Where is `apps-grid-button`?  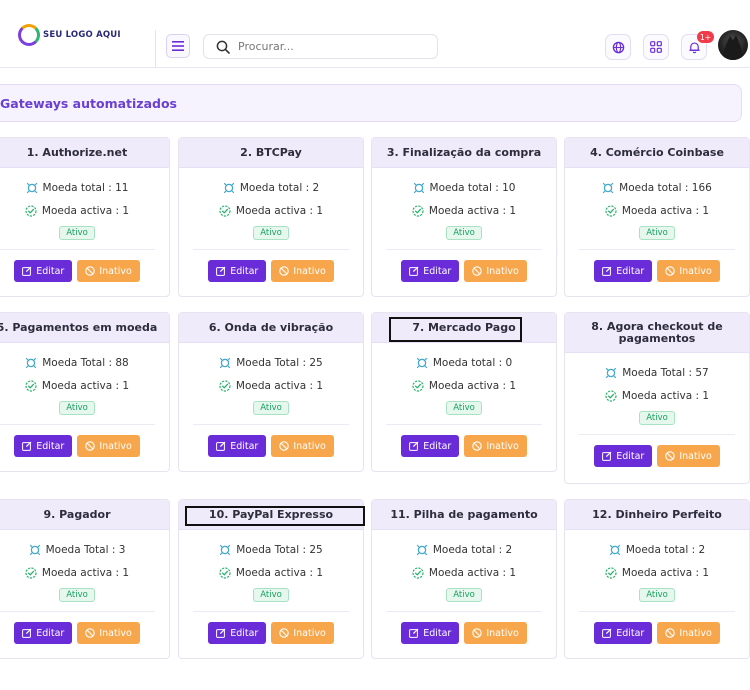
apps-grid-button is located at coordinates (656, 47).